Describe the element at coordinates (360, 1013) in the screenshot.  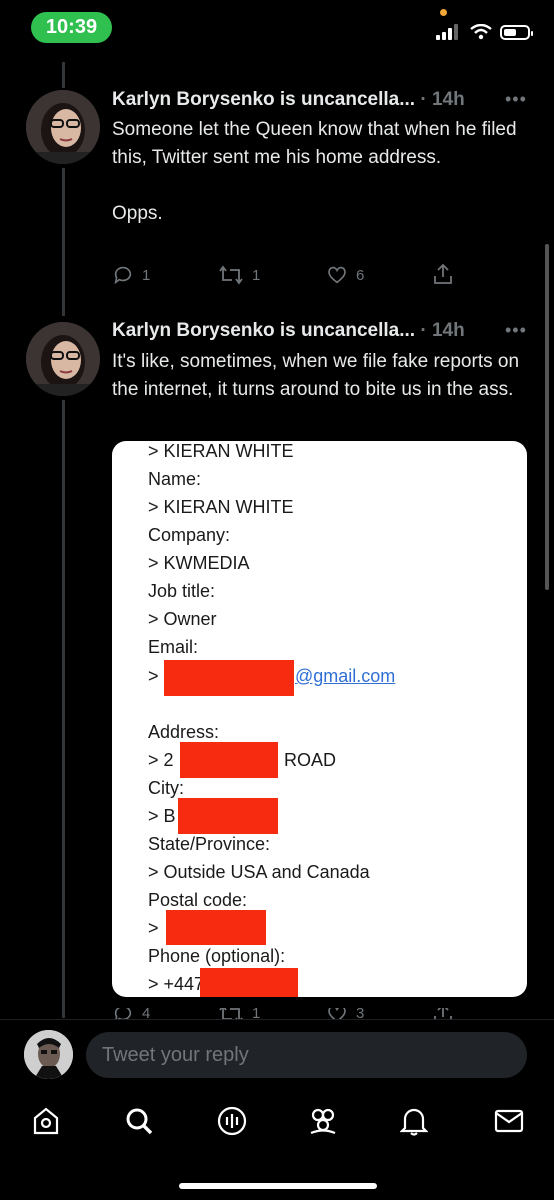
I see `like-count: 3` at that location.